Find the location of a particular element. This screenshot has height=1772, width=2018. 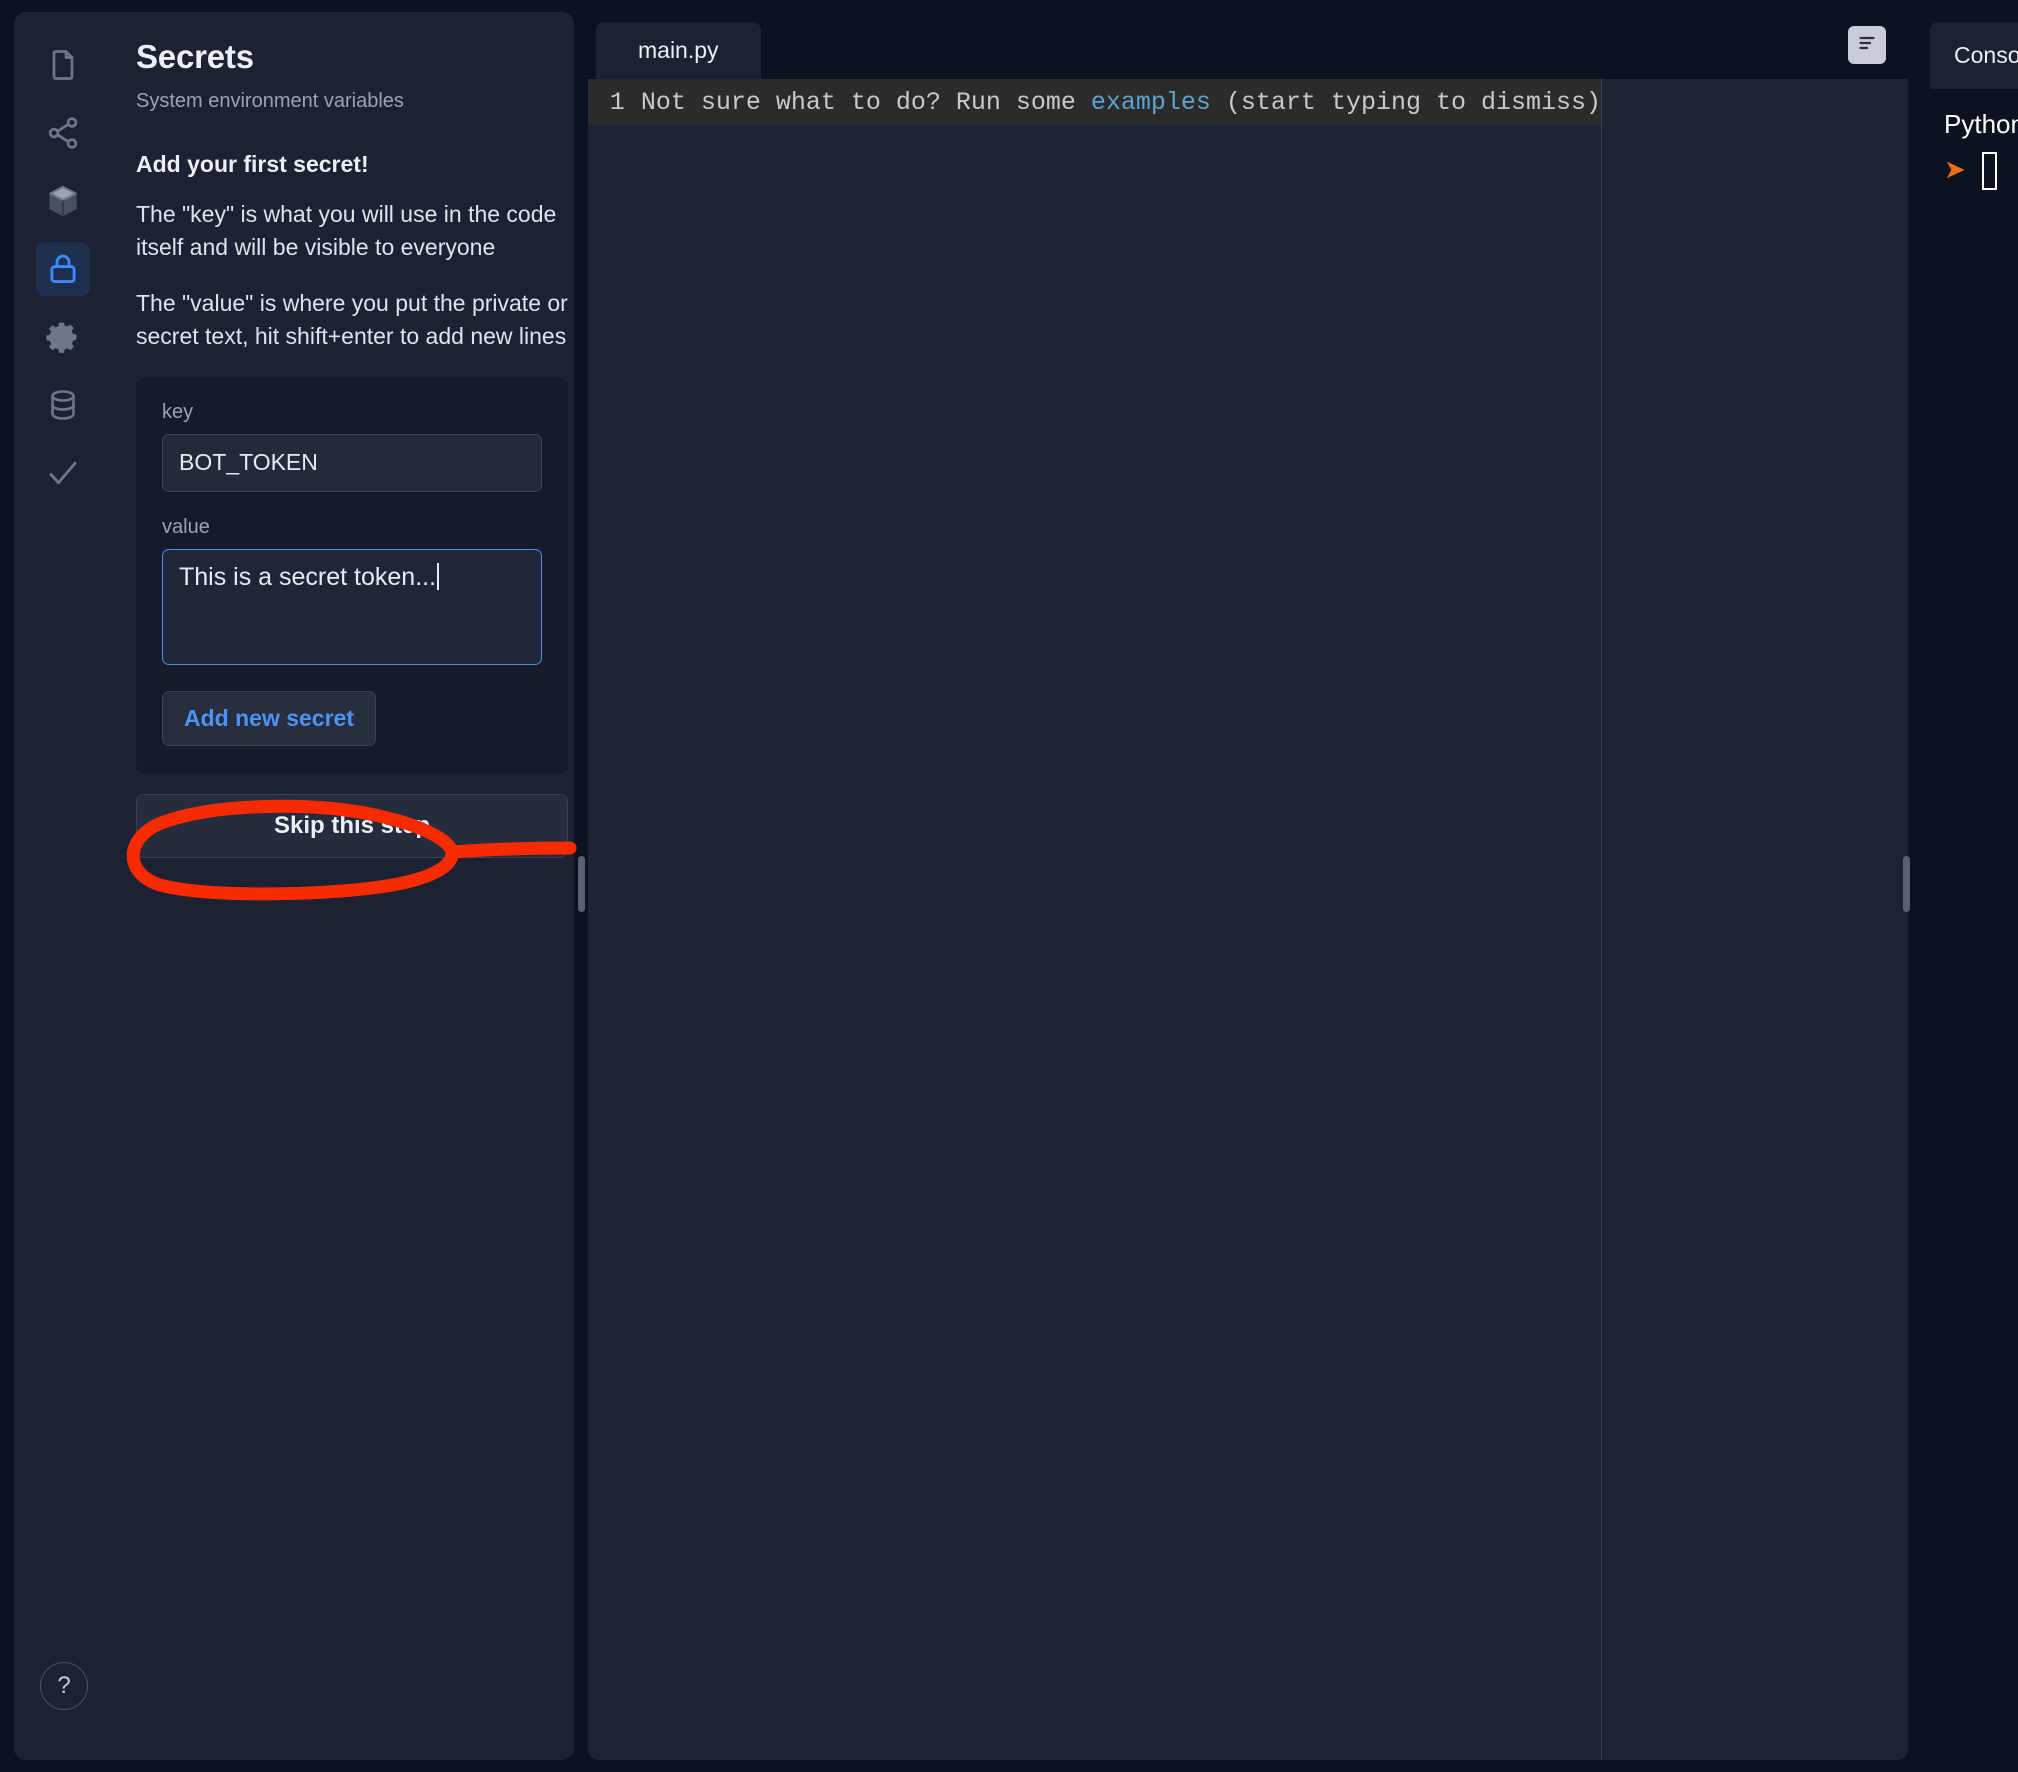

console-panel: Console Python is located at coordinates (1970, 886).